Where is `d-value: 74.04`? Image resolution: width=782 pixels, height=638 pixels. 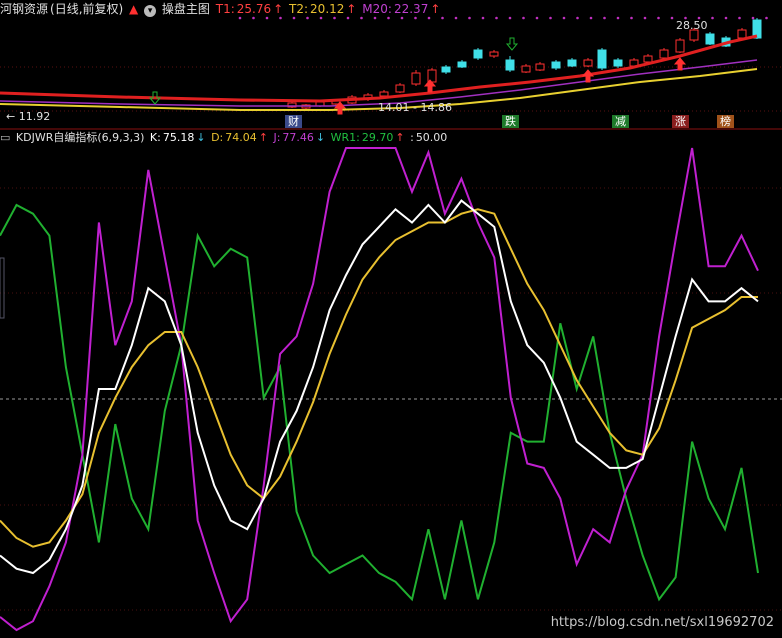 d-value: 74.04 is located at coordinates (241, 137).